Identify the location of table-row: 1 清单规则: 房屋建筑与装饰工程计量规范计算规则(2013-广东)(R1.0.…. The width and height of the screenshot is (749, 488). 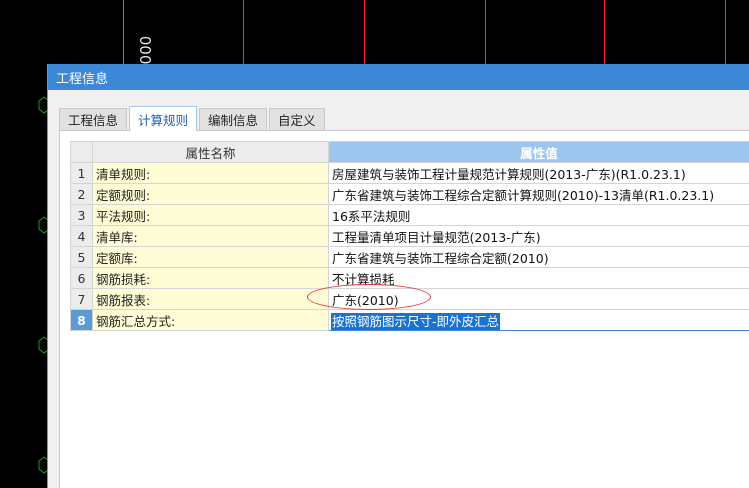
(409, 173).